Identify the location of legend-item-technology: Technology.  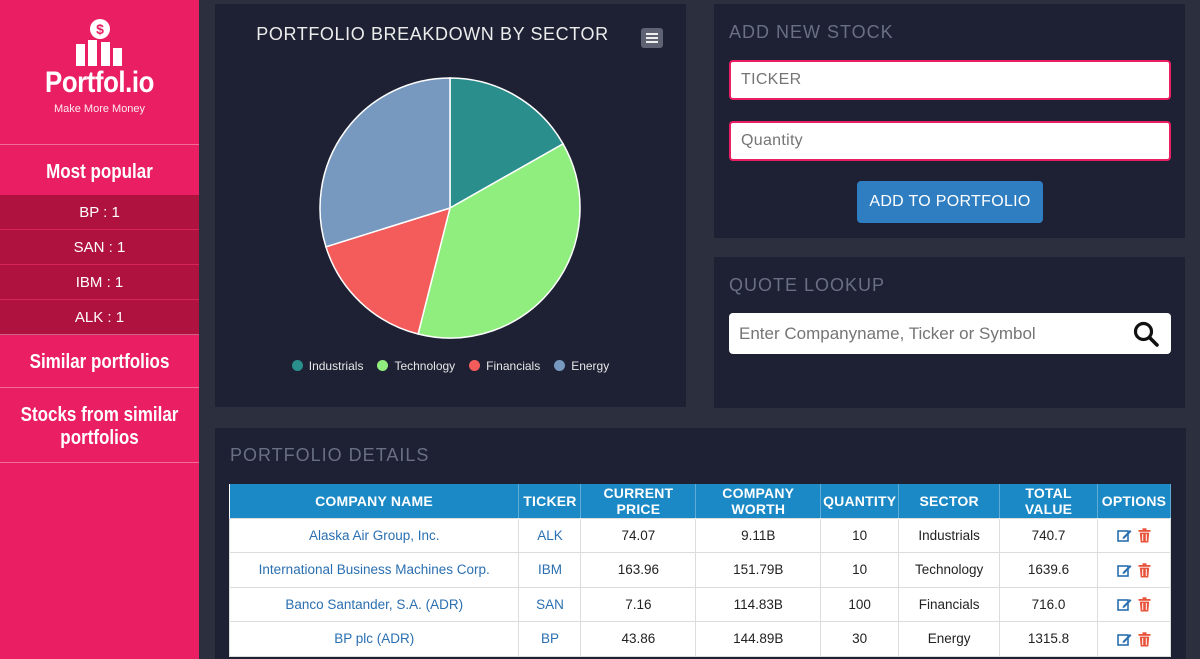
(416, 366).